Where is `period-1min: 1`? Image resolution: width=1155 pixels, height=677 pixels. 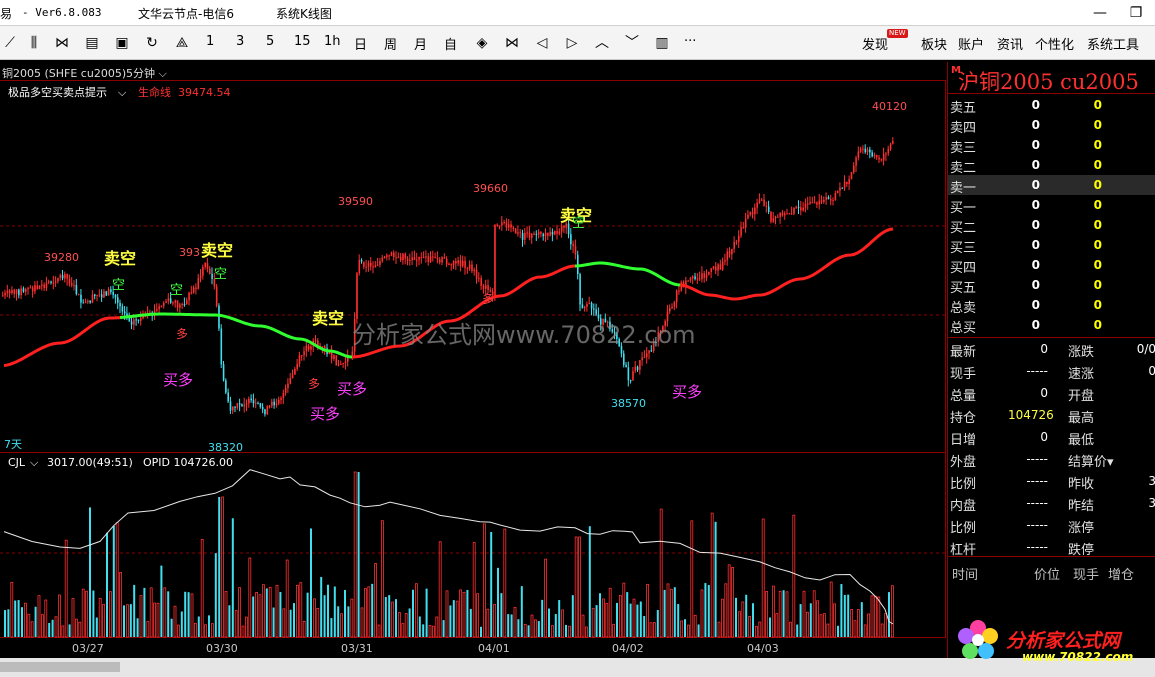 period-1min: 1 is located at coordinates (210, 41).